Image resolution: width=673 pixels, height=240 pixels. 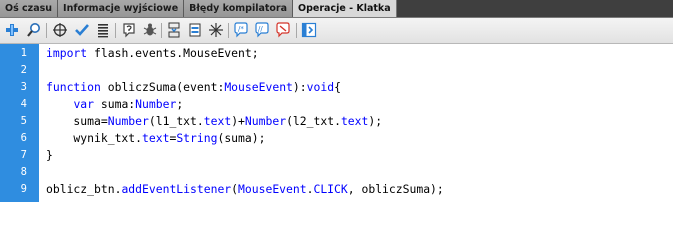 I want to click on code-line: 6 wynik_txt.text=String(suma);, so click(x=336, y=138).